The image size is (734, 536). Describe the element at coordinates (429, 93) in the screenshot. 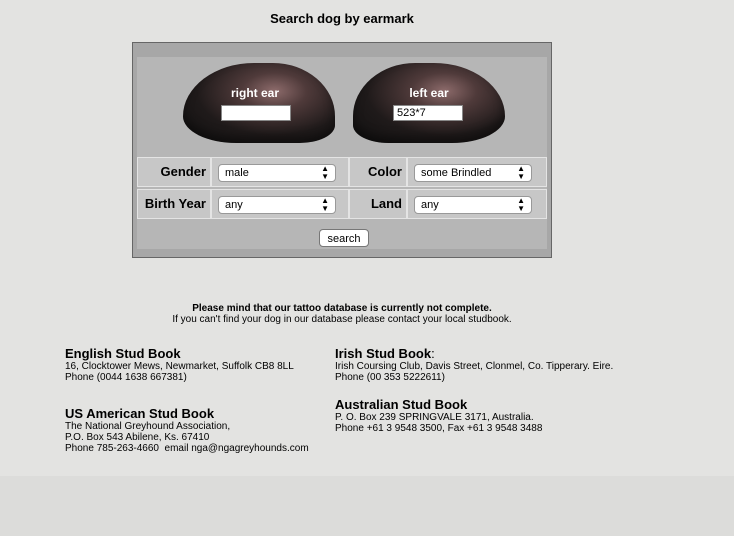

I see `left-ear-label: left ear` at that location.